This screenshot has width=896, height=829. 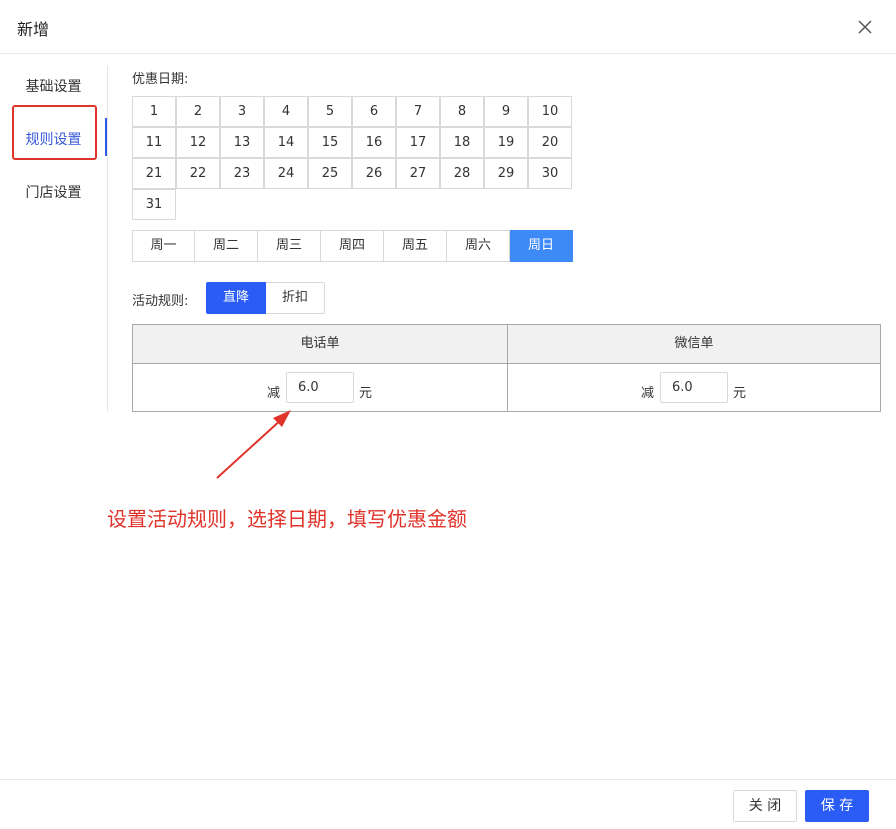 I want to click on weekday-button: 周四, so click(x=352, y=246).